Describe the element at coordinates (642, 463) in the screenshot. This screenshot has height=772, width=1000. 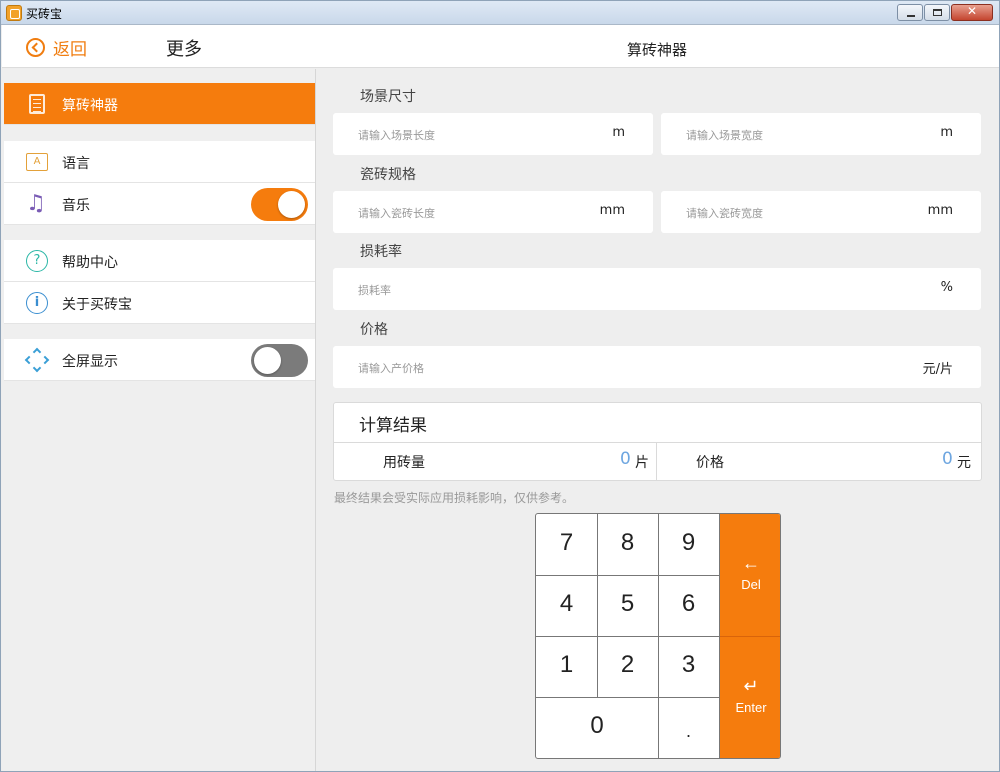
I see `tile-count-unit: 片` at that location.